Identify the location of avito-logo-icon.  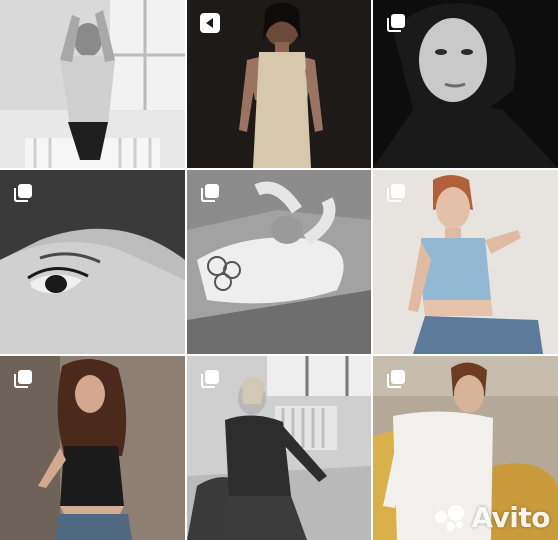
(450, 518).